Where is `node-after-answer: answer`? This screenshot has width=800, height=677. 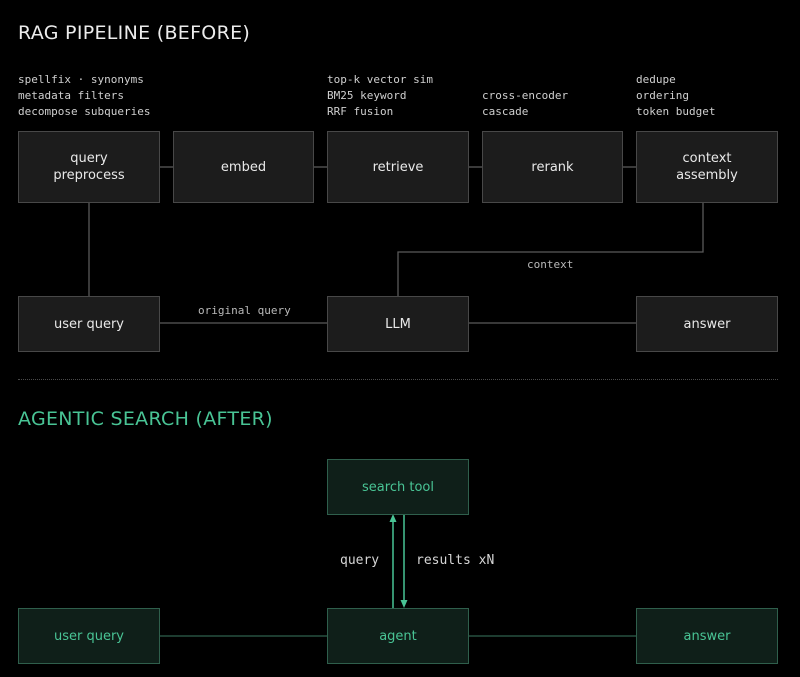 node-after-answer: answer is located at coordinates (707, 636).